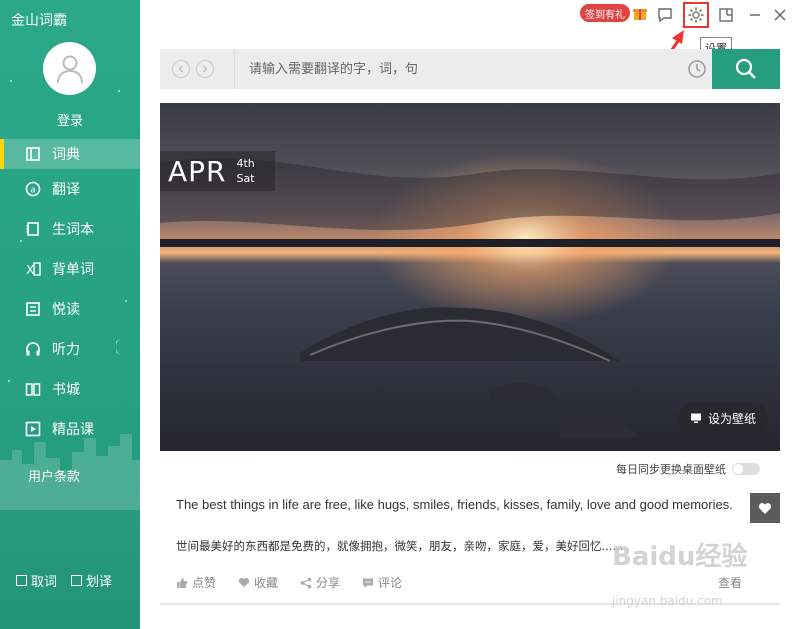 This screenshot has width=799, height=629. Describe the element at coordinates (99, 582) in the screenshot. I see `checkbox-label: 划译` at that location.